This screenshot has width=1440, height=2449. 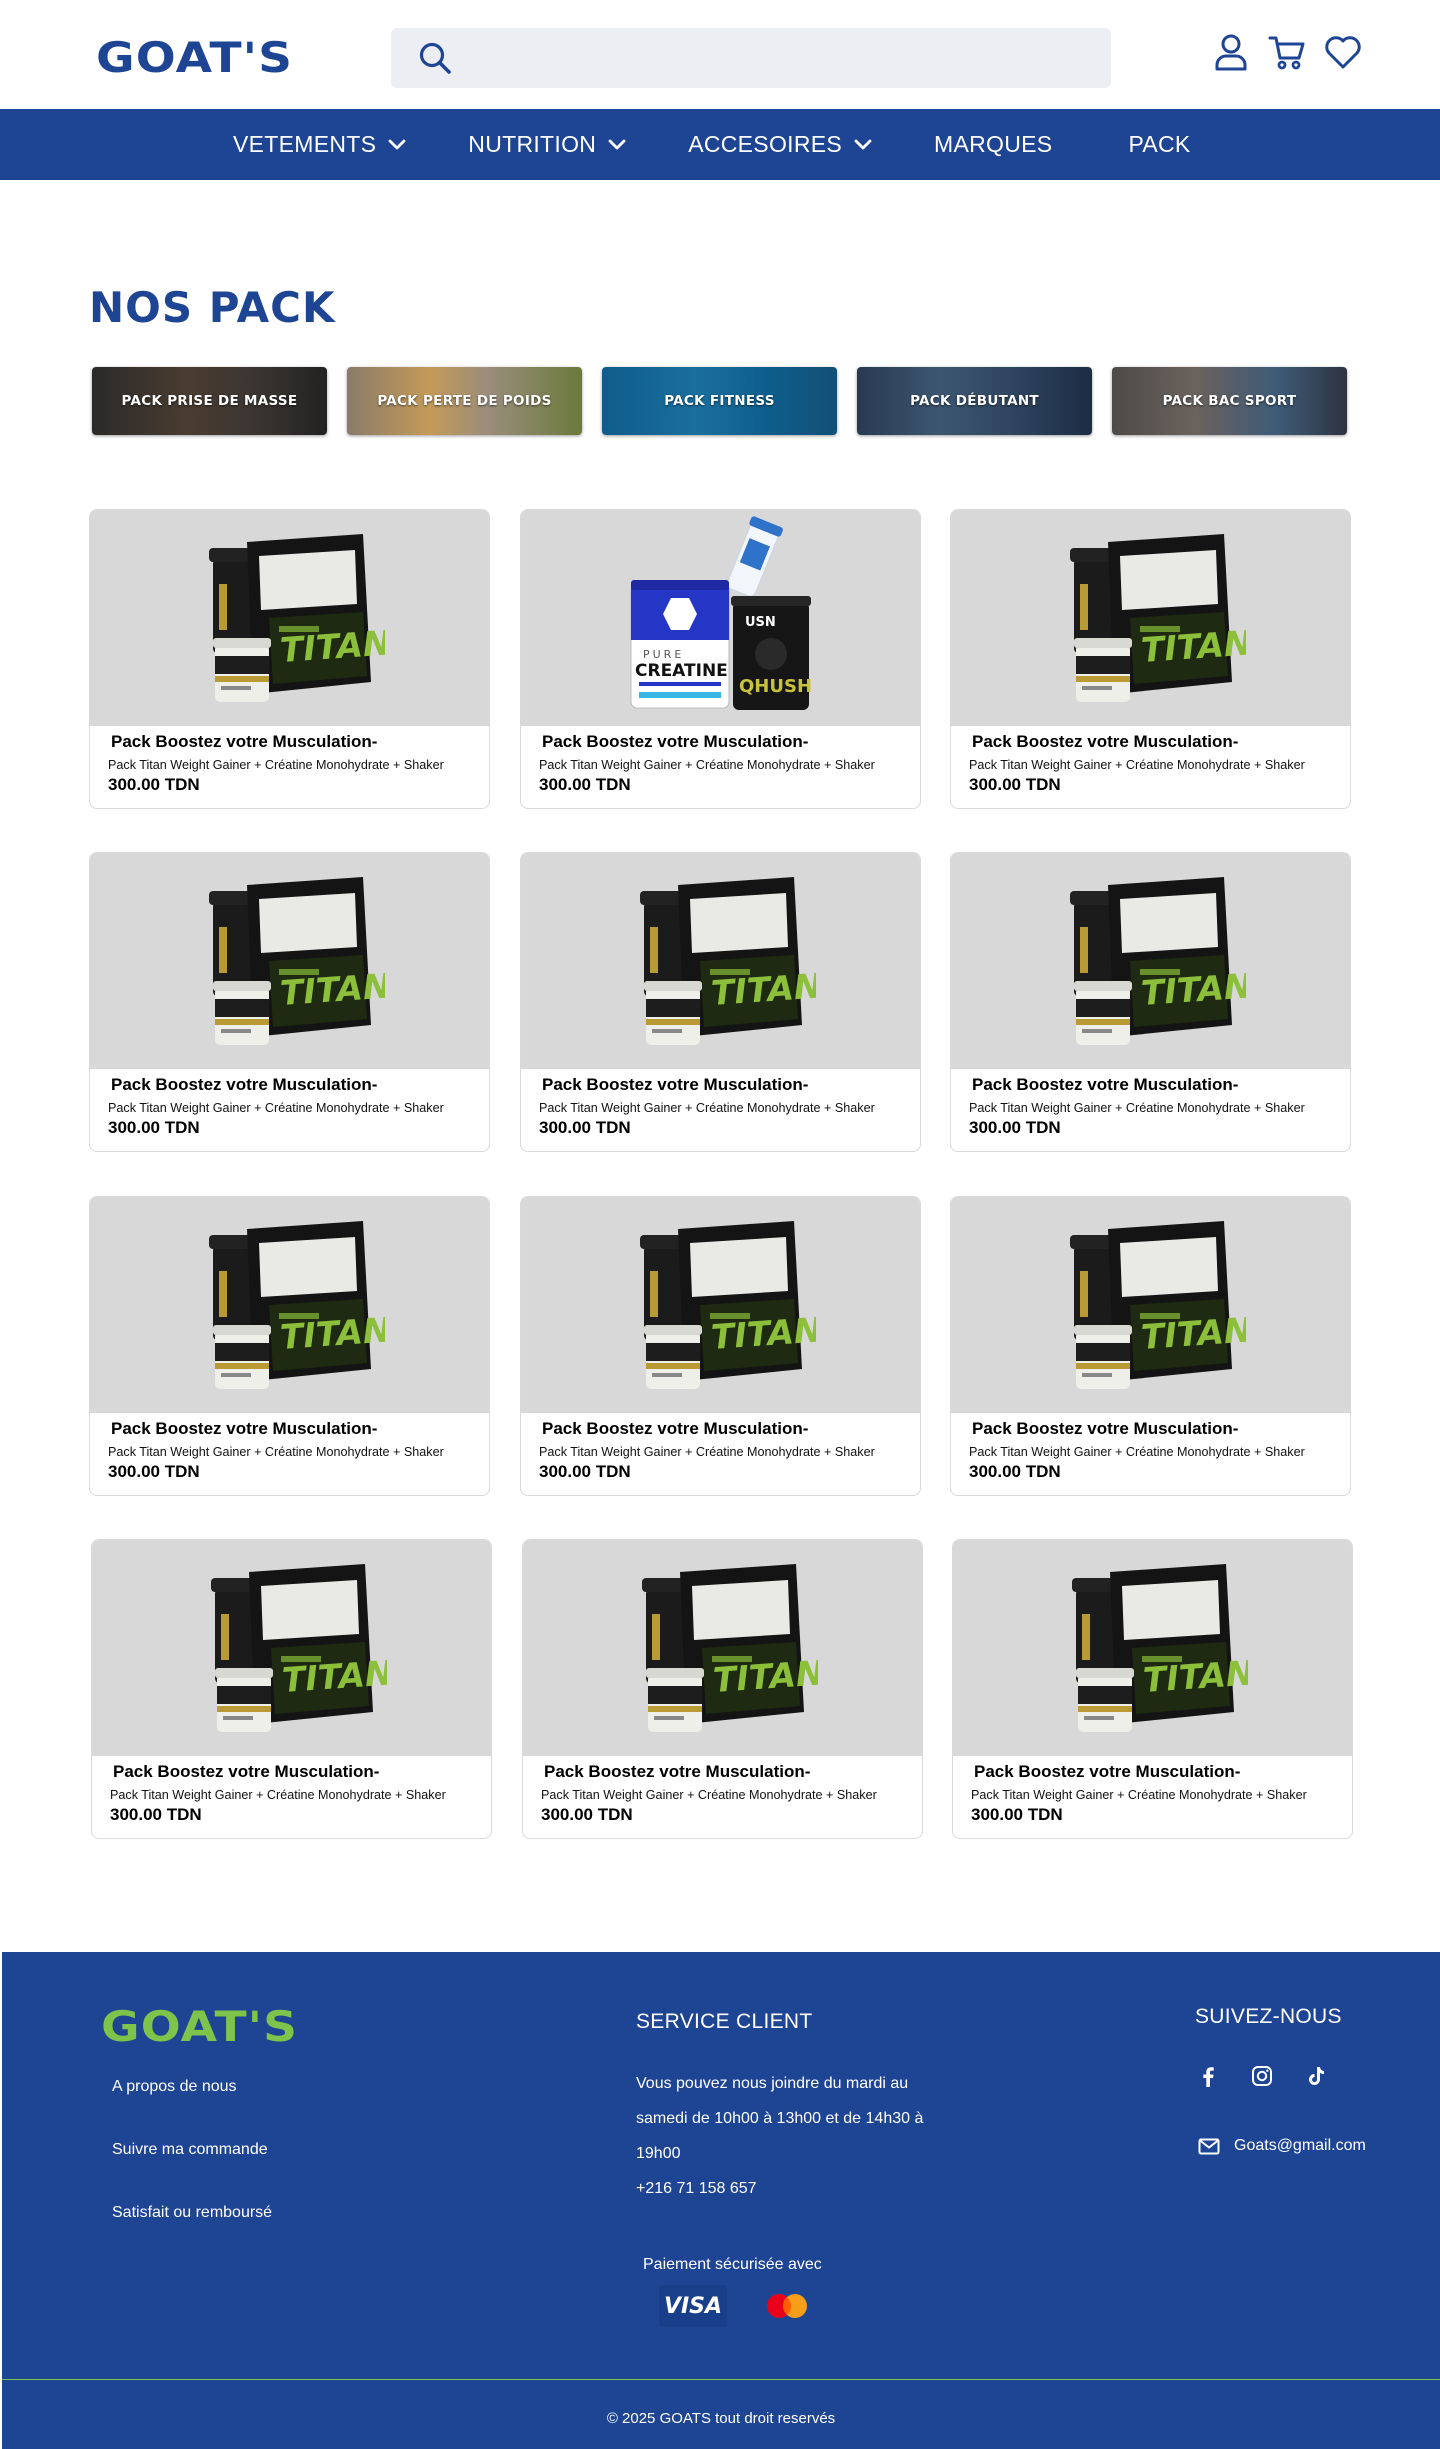 What do you see at coordinates (1208, 2076) in the screenshot?
I see `facebook-icon` at bounding box center [1208, 2076].